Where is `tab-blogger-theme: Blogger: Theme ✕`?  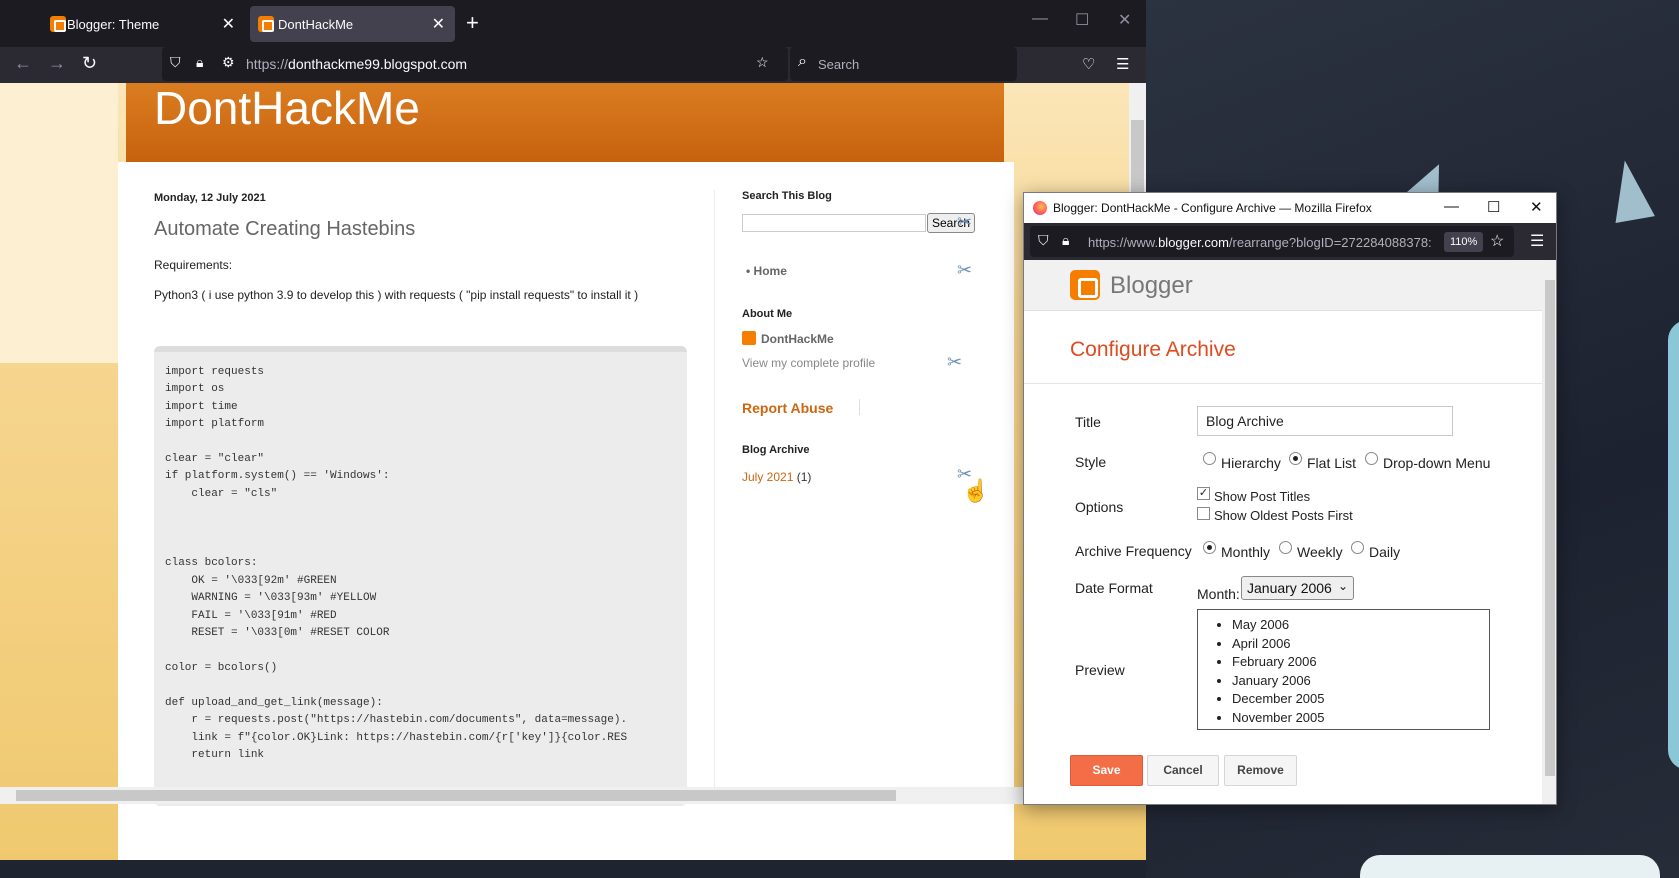
tab-blogger-theme: Blogger: Theme ✕ is located at coordinates (122, 24).